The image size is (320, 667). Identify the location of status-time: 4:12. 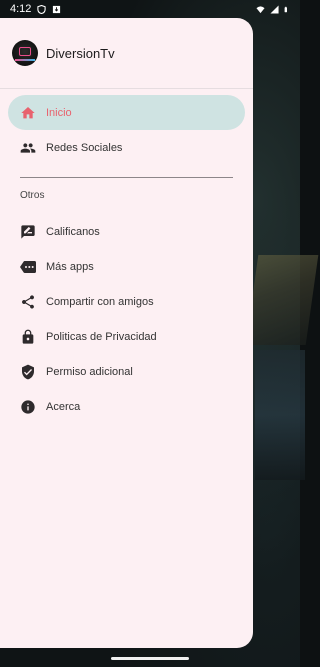
(21, 9).